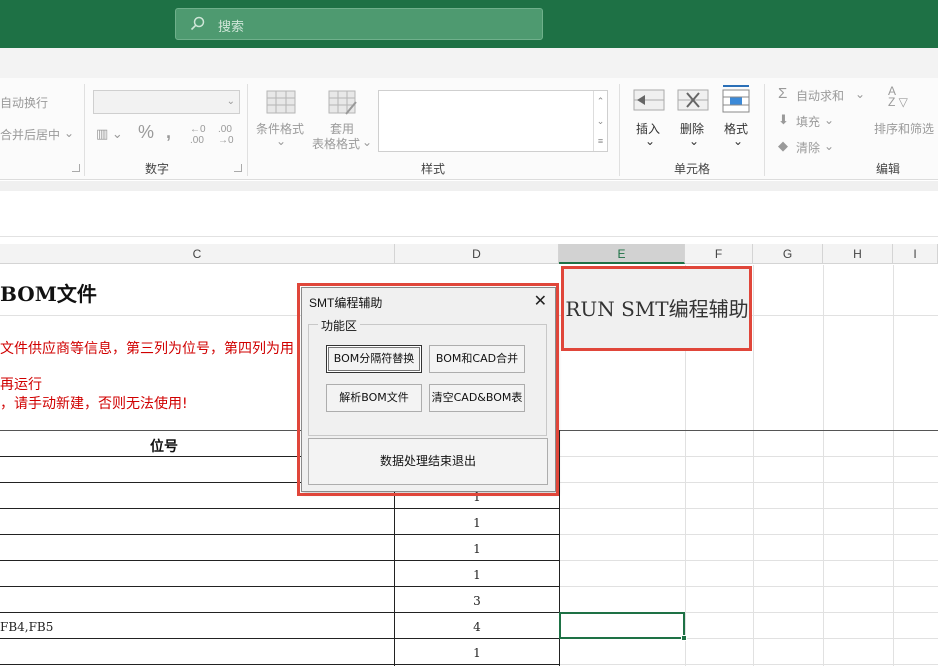 The height and width of the screenshot is (666, 938). Describe the element at coordinates (783, 120) in the screenshot. I see `fill-icon: ⬇` at that location.